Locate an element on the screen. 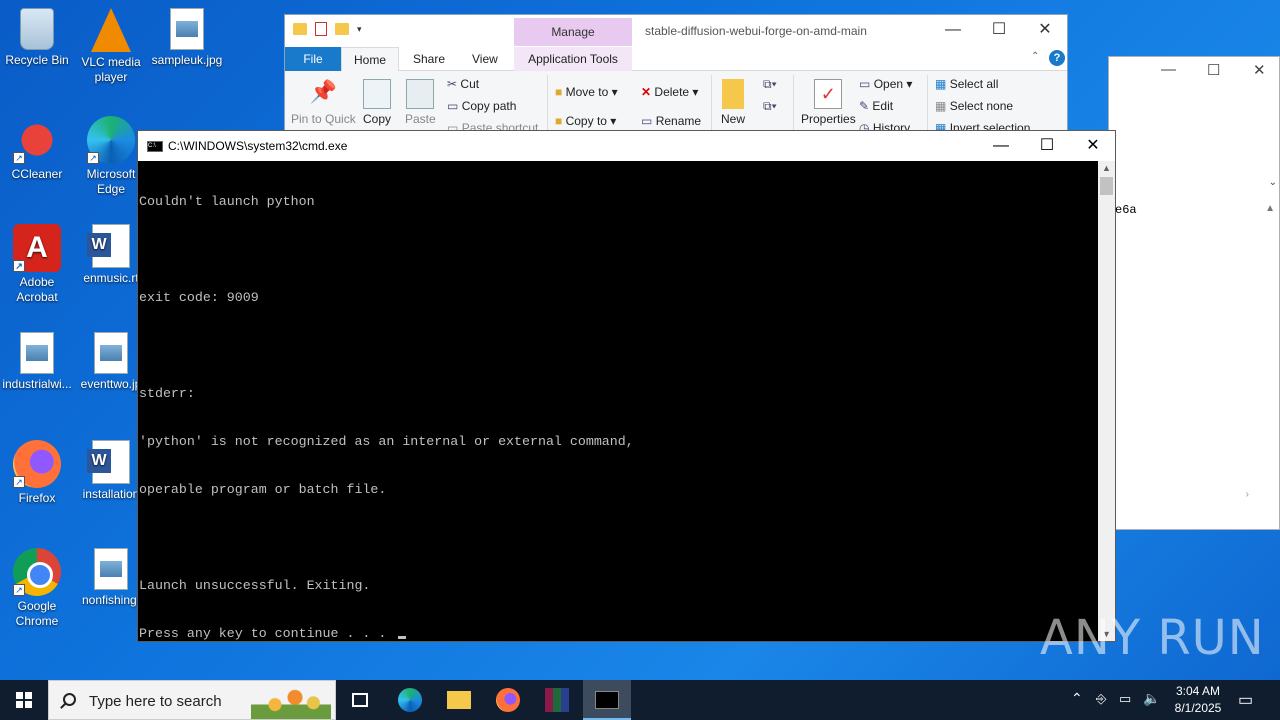 Image resolution: width=1280 pixels, height=720 pixels. collapse-ribbon-icon: ⌃ is located at coordinates (1035, 56).